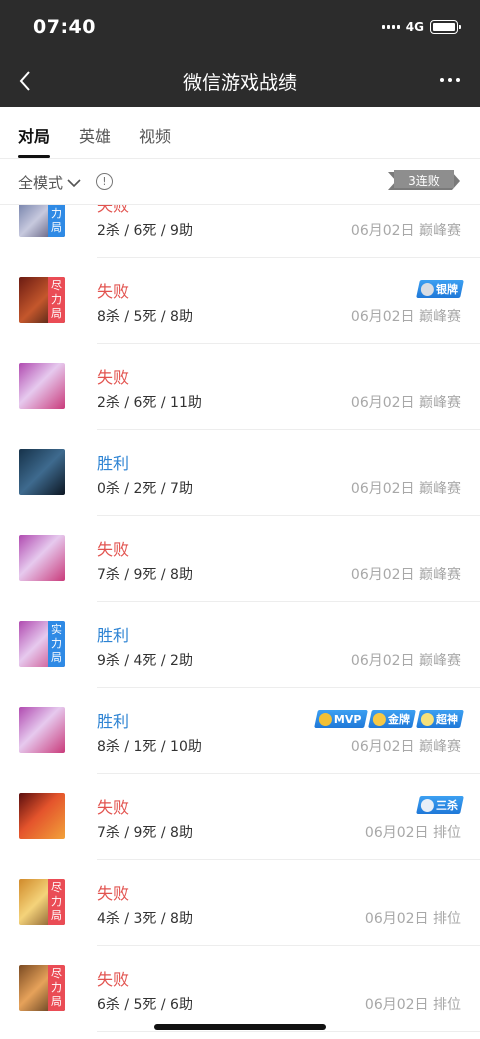 This screenshot has width=480, height=1039. What do you see at coordinates (379, 719) in the screenshot?
I see `gold-medal-icon` at bounding box center [379, 719].